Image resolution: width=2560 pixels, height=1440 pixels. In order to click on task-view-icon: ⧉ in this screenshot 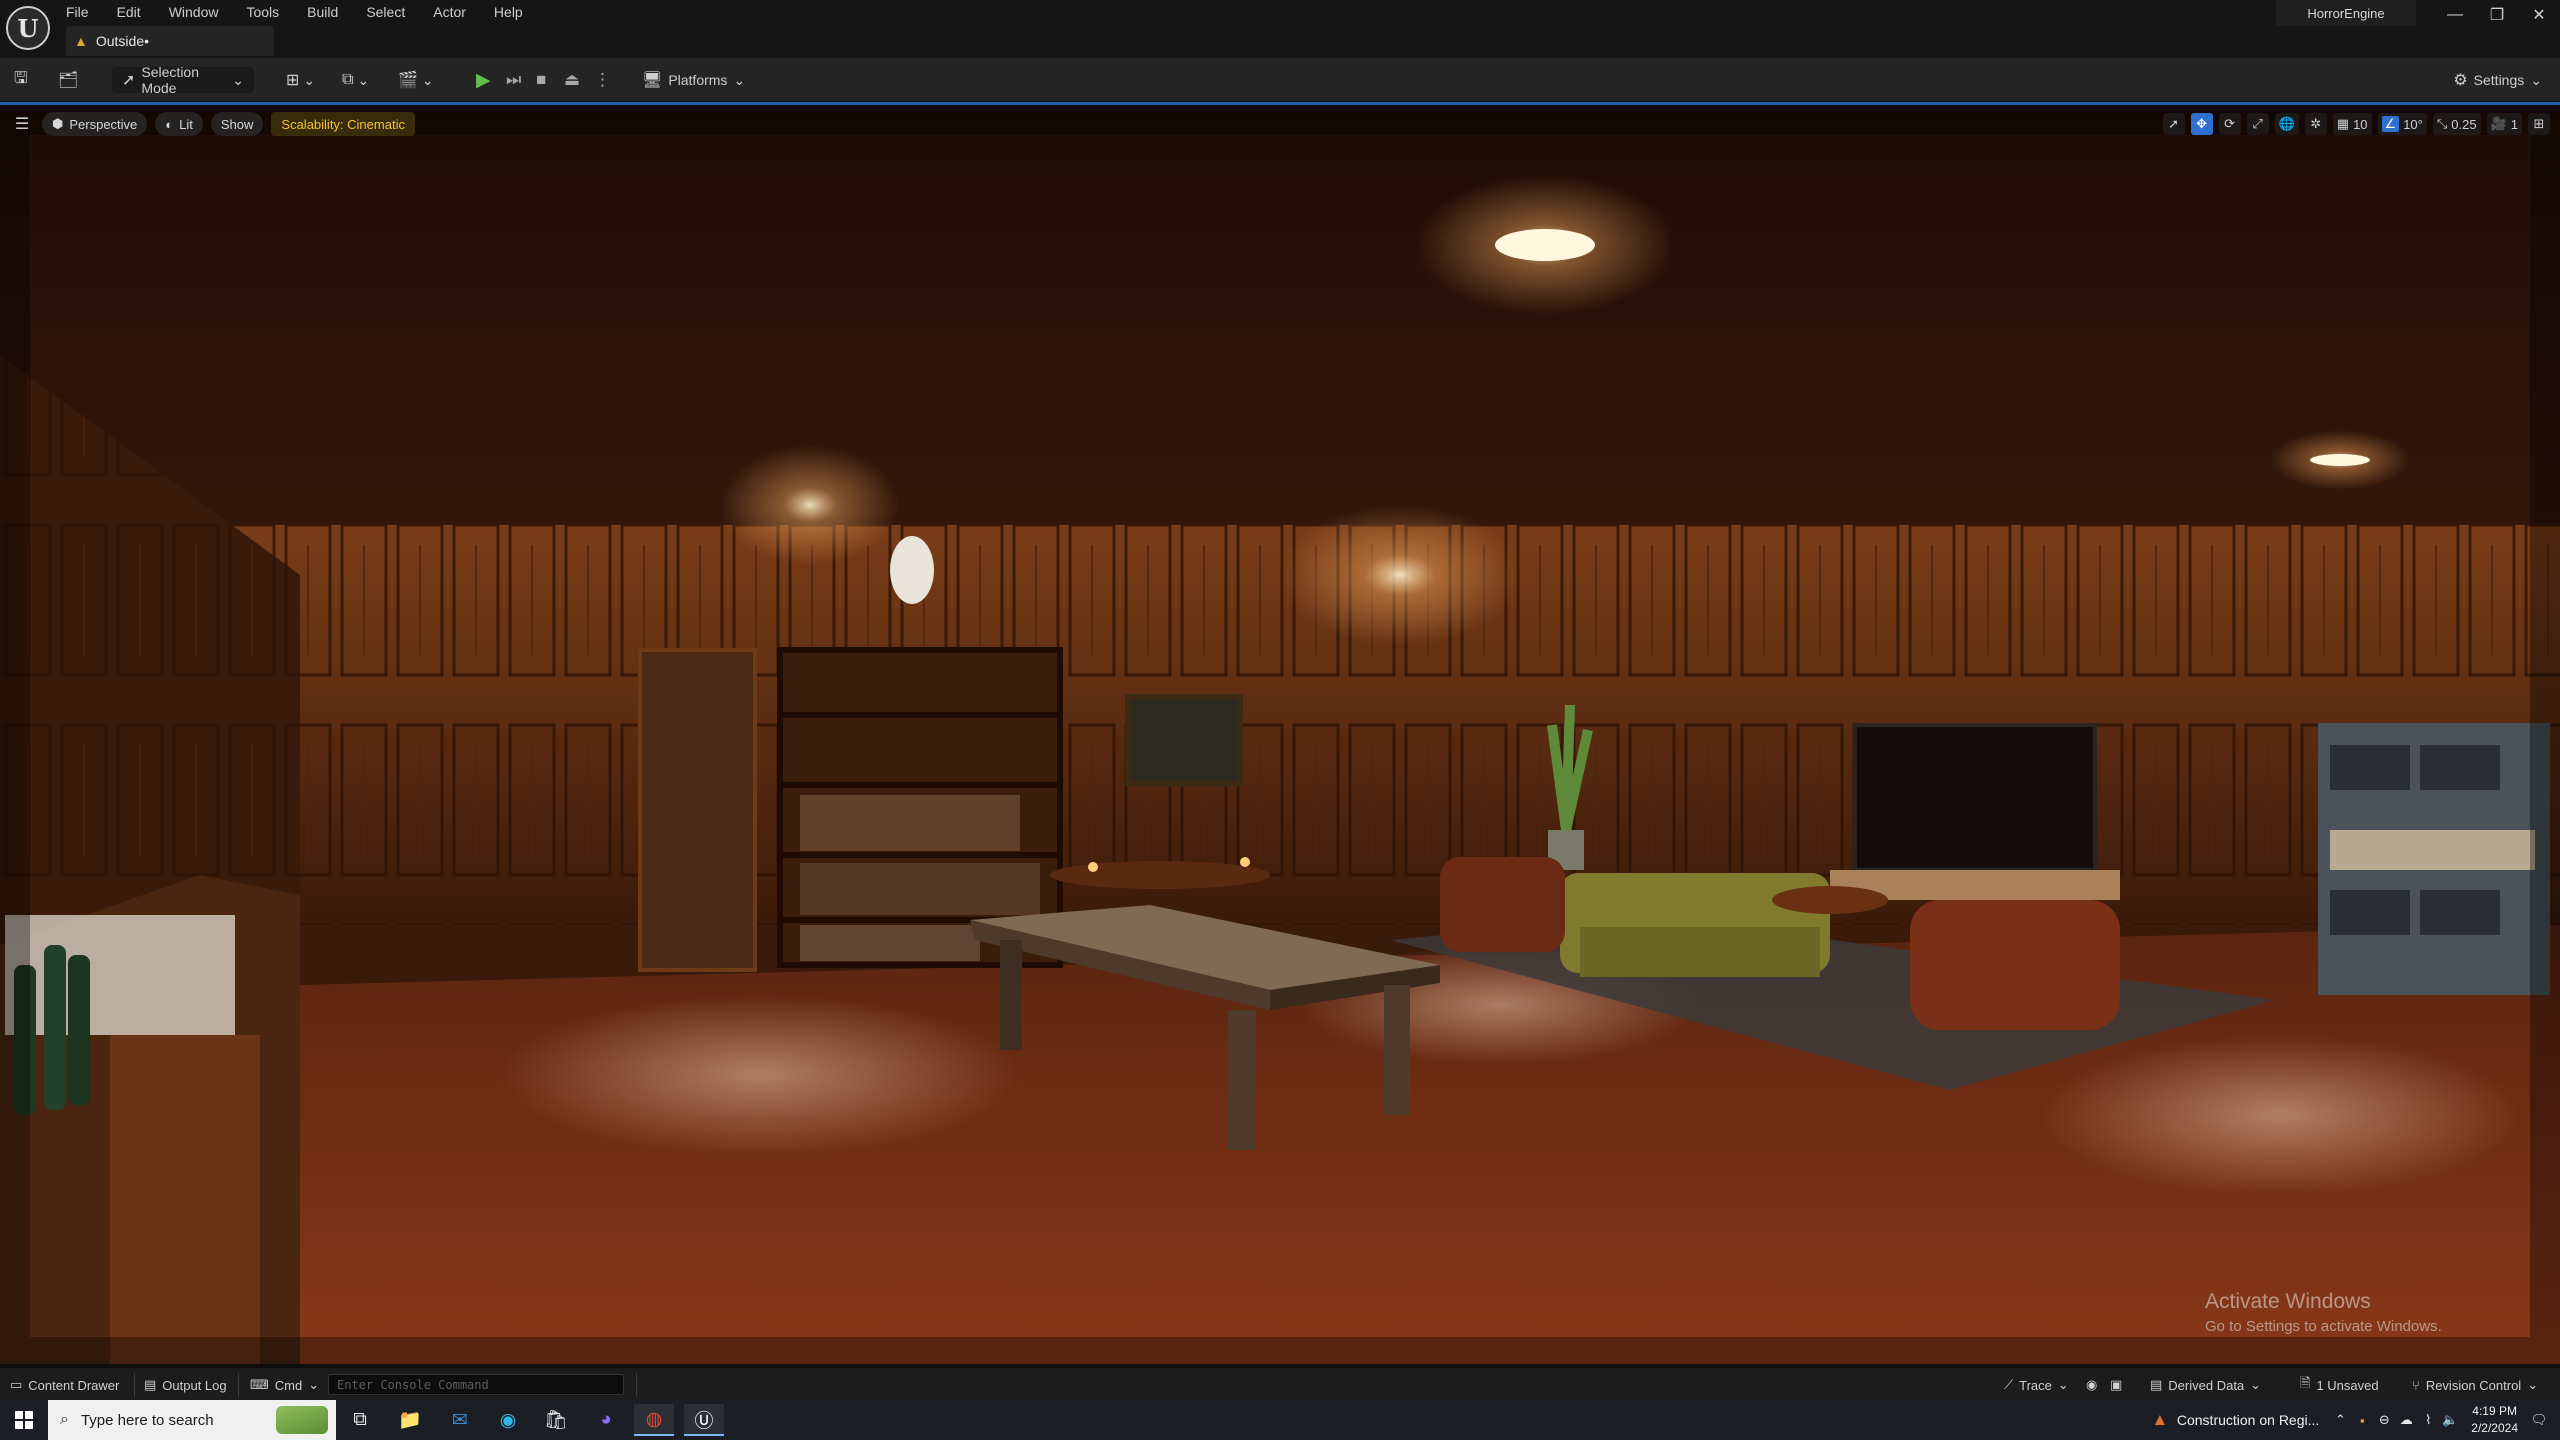, I will do `click(360, 1420)`.